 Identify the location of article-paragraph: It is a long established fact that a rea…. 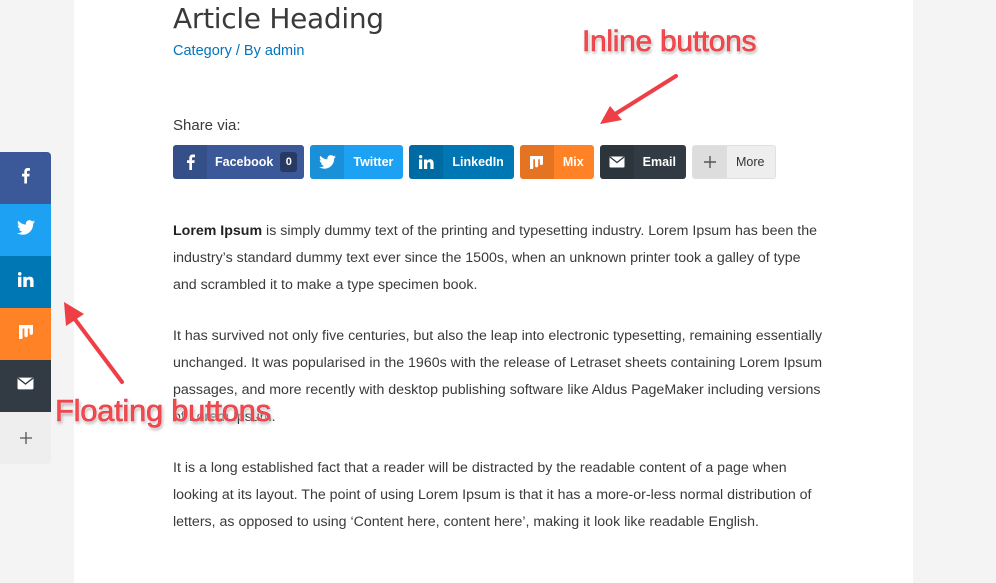
(498, 495).